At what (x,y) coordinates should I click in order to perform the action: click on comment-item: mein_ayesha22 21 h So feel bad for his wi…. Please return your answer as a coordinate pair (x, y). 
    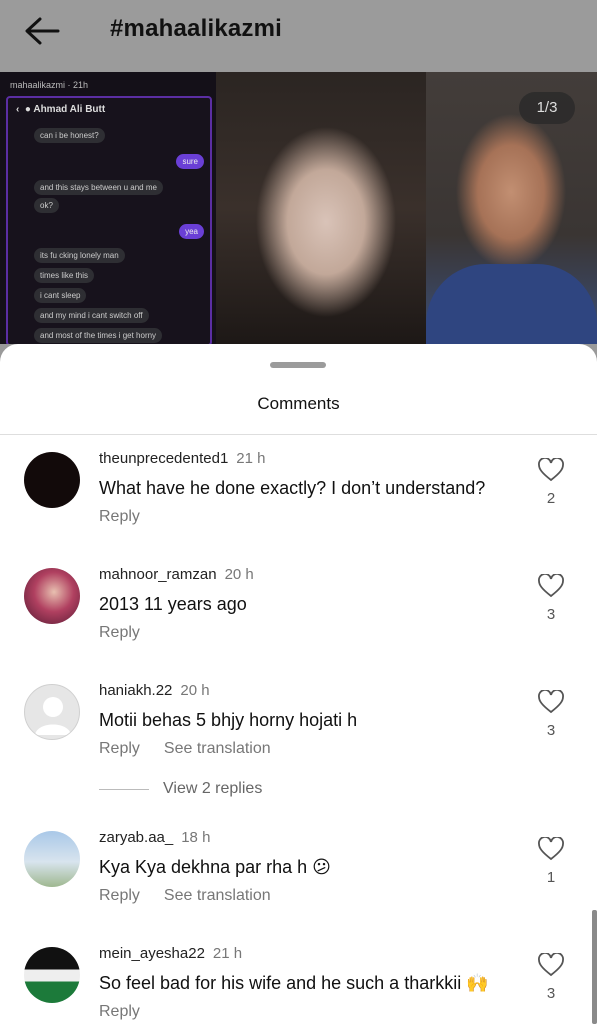
    Looking at the image, I should click on (298, 984).